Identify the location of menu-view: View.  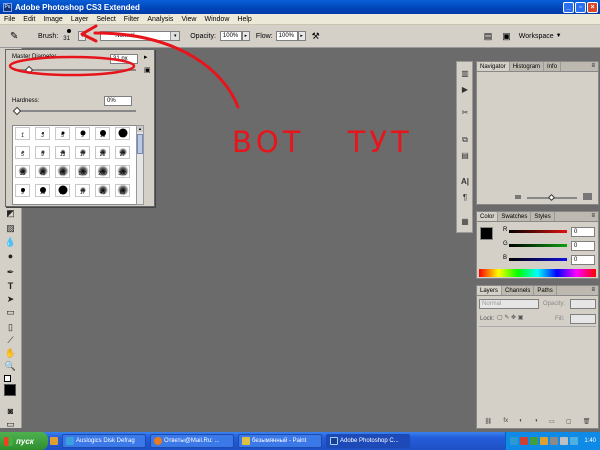
(188, 19).